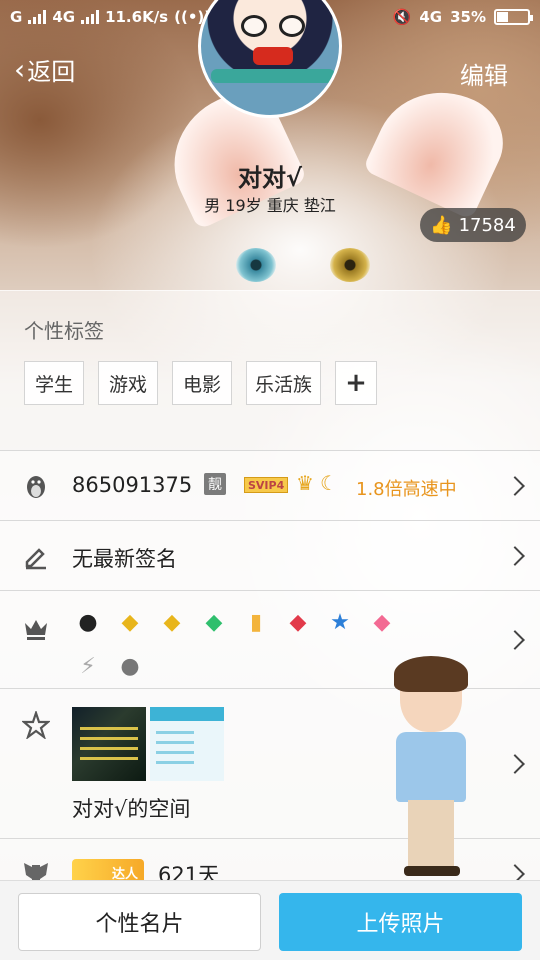 The width and height of the screenshot is (540, 960). Describe the element at coordinates (139, 922) in the screenshot. I see `profile-card-button: 个性名片` at that location.